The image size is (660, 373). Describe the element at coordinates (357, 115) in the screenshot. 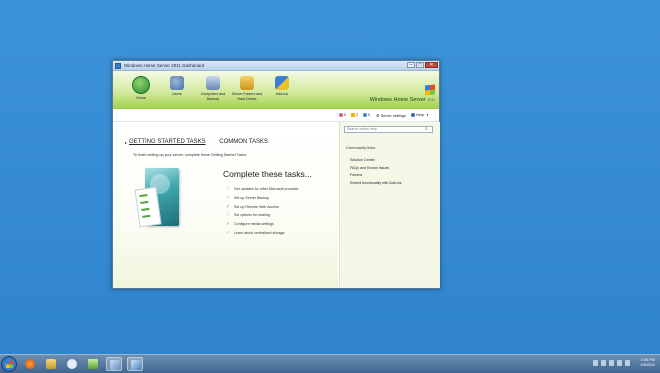

I see `warning-count: 2` at that location.